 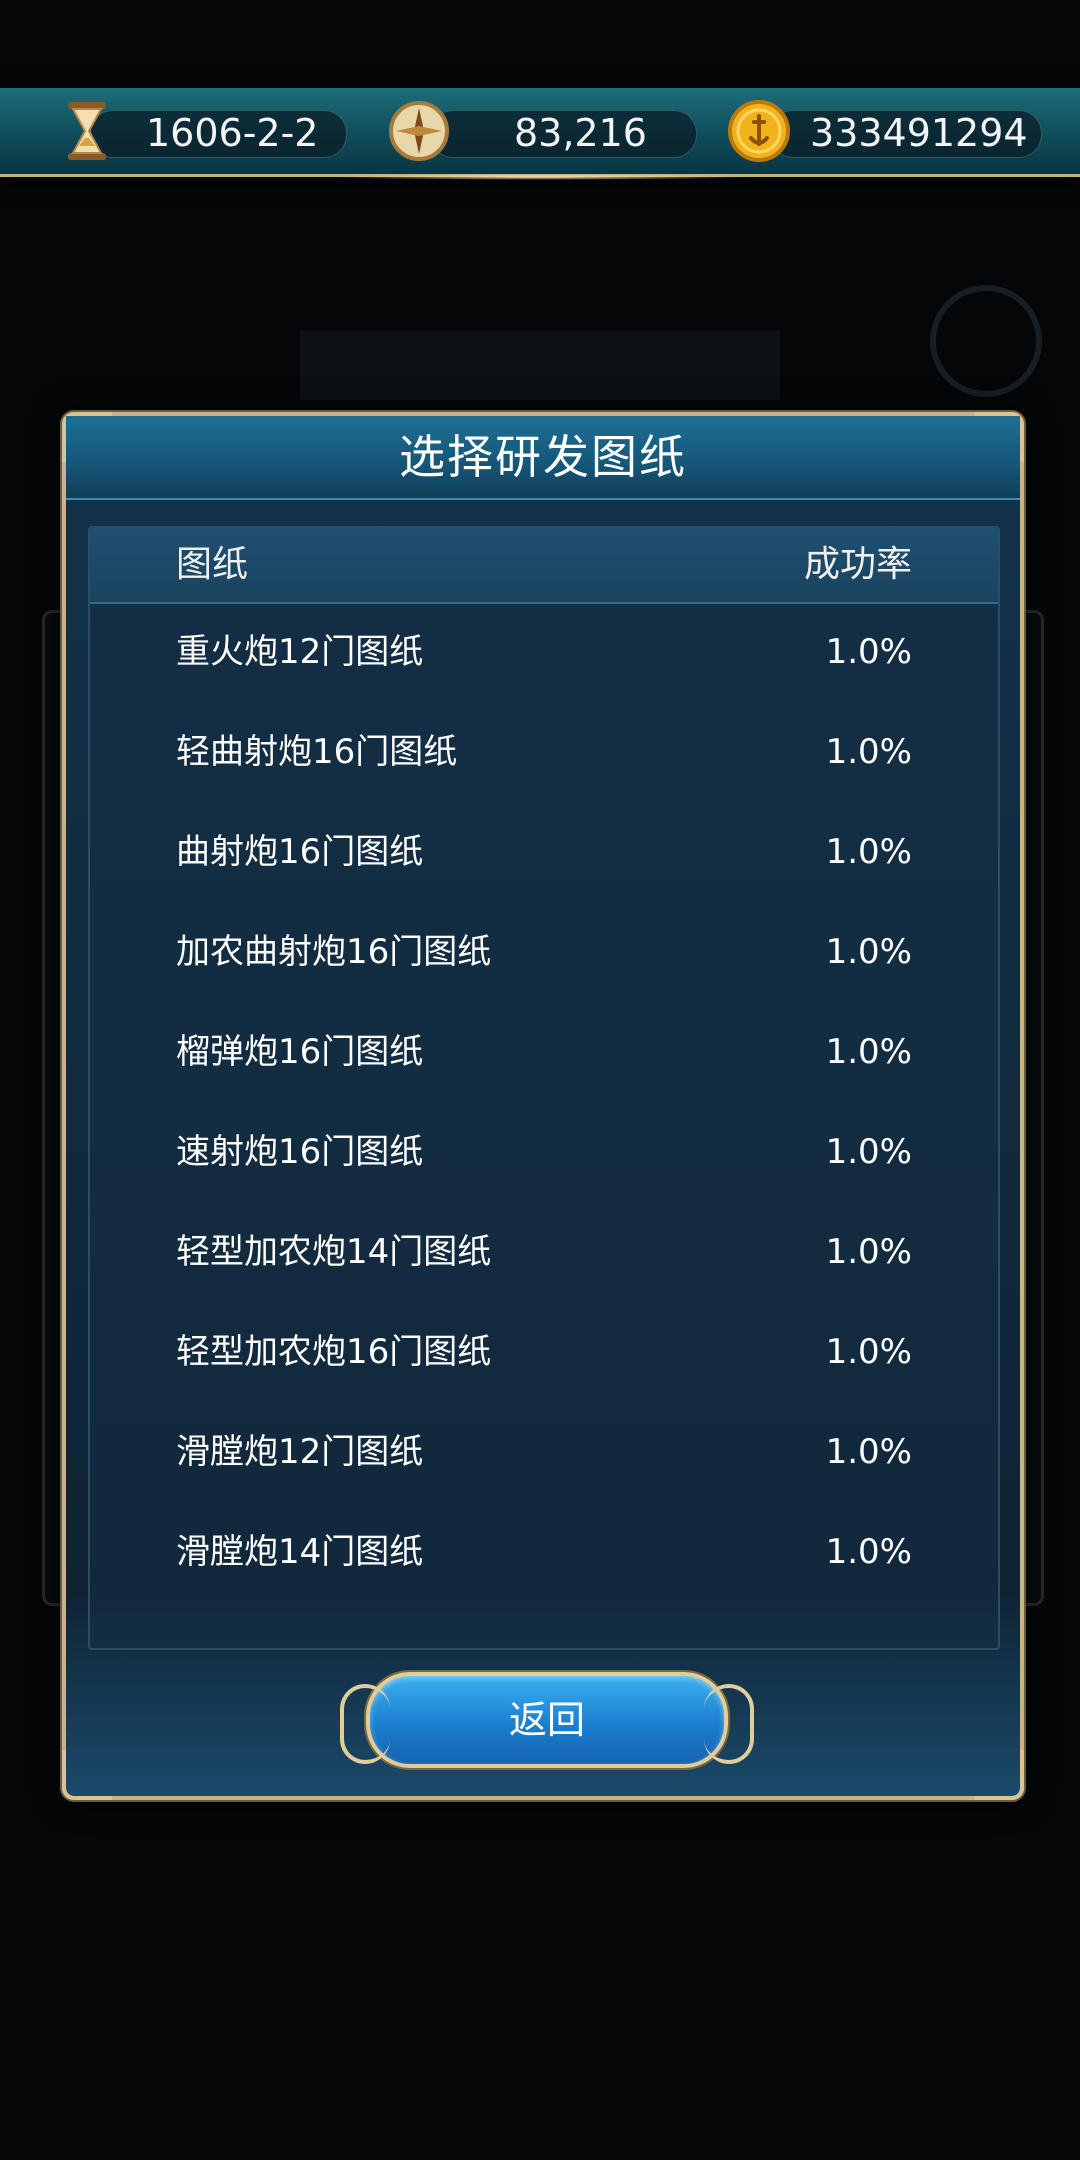 I want to click on dialog-title: 选择研发图纸, so click(x=543, y=457).